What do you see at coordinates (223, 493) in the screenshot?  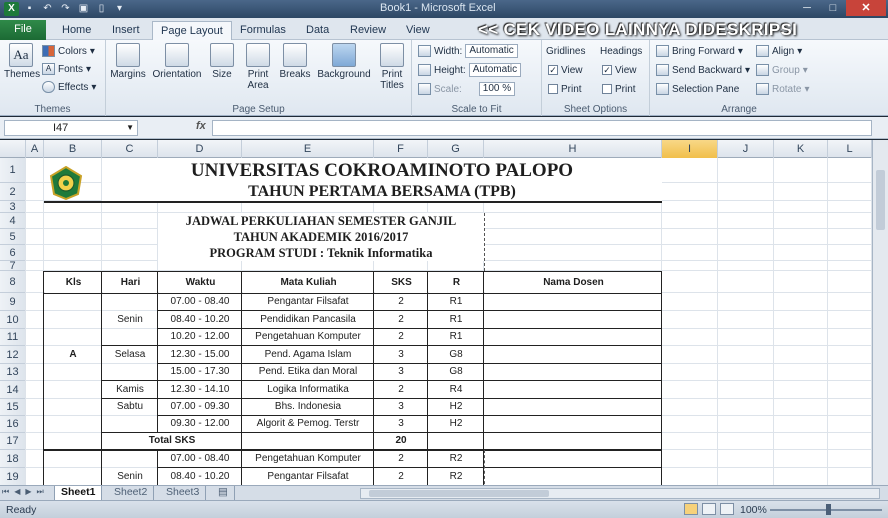 I see `insert-sheet-icon: ▤` at bounding box center [223, 493].